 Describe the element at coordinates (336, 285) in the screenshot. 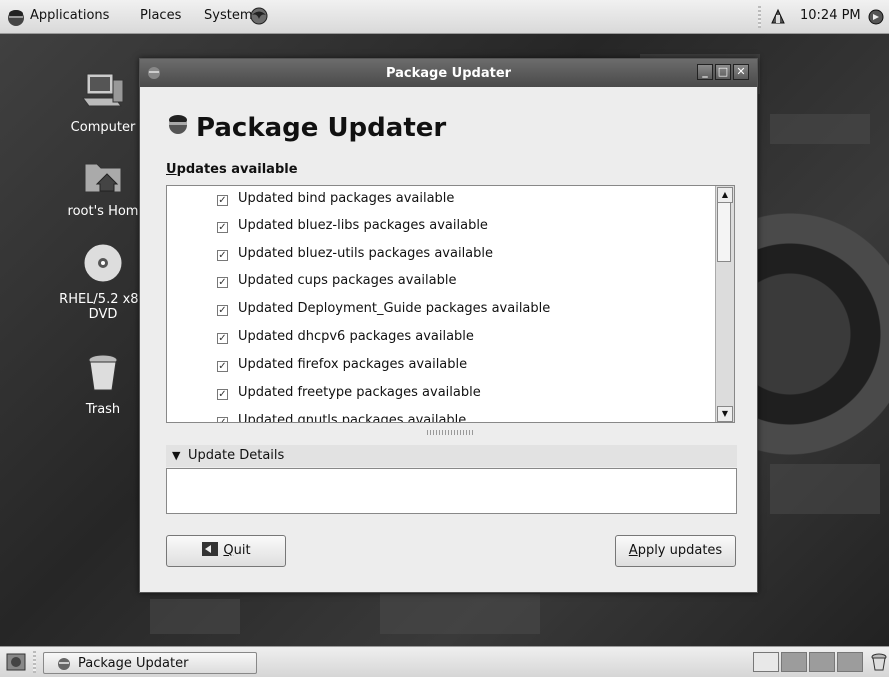

I see `list-item: ✓ Updated cups packages available` at that location.